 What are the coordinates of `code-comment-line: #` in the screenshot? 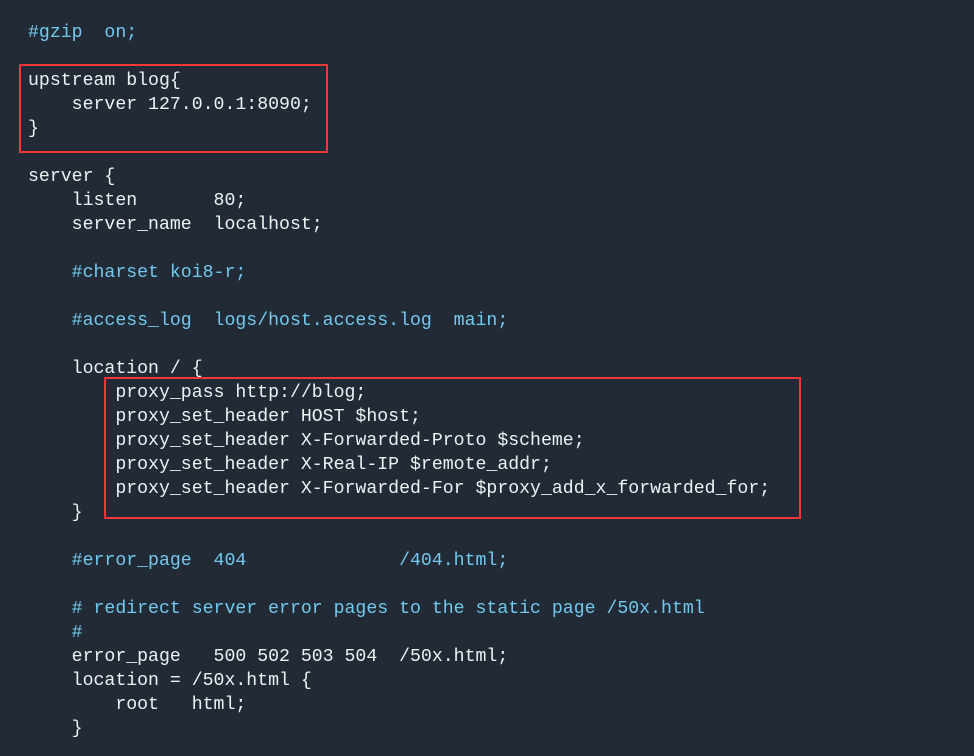 It's located at (55, 633).